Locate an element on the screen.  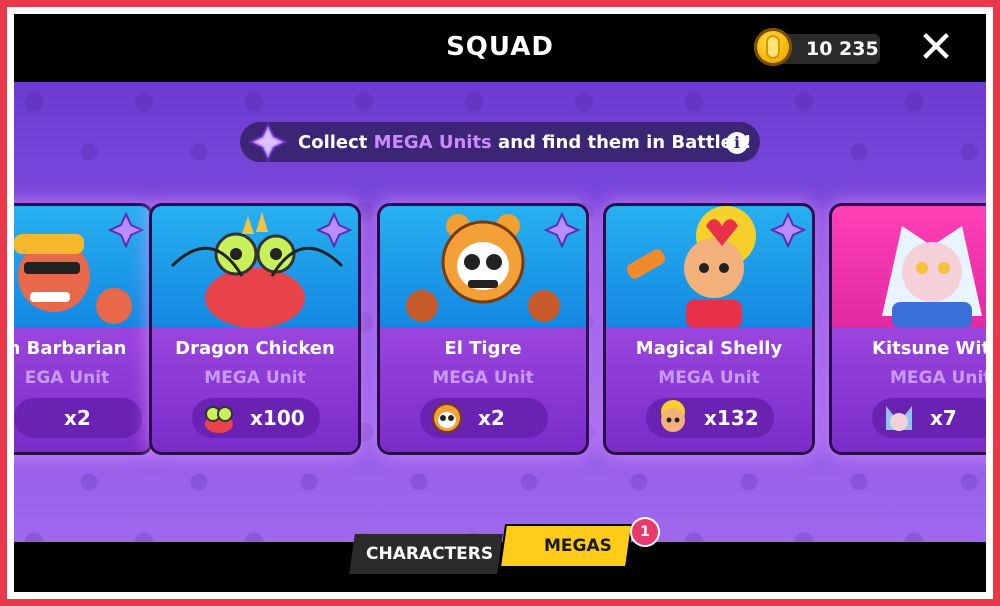
card-name: Kitsune Witc is located at coordinates (929, 348).